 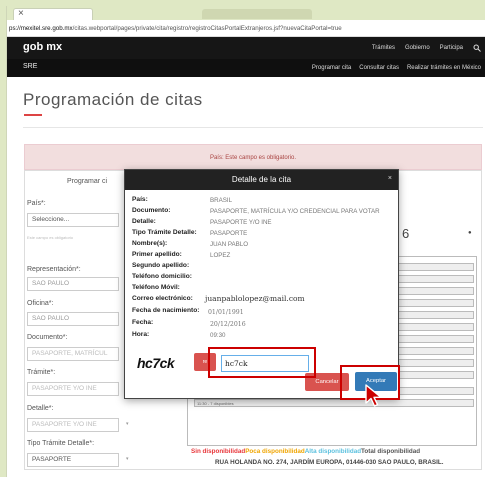 I want to click on detail-value: 01/01/1991, so click(x=226, y=312).